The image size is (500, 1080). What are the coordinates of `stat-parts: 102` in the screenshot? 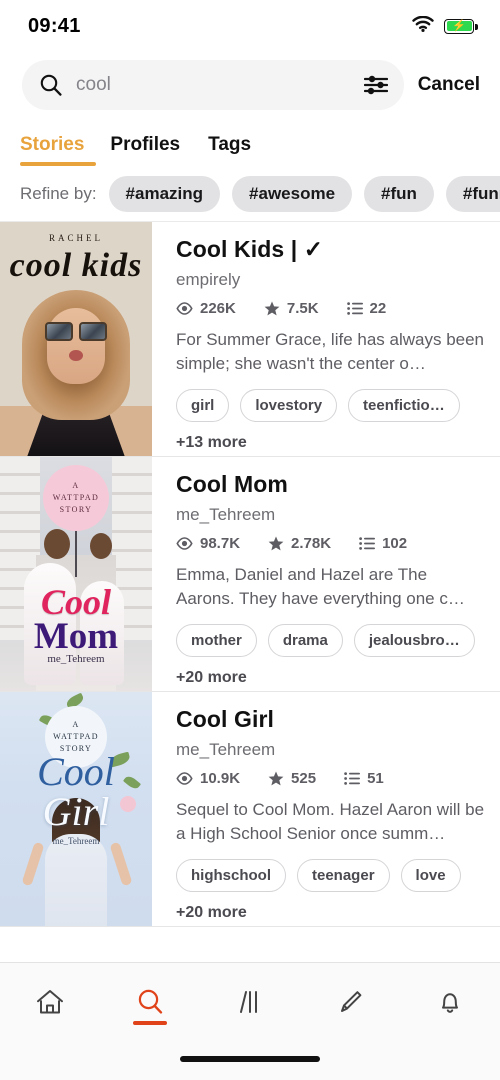 It's located at (383, 543).